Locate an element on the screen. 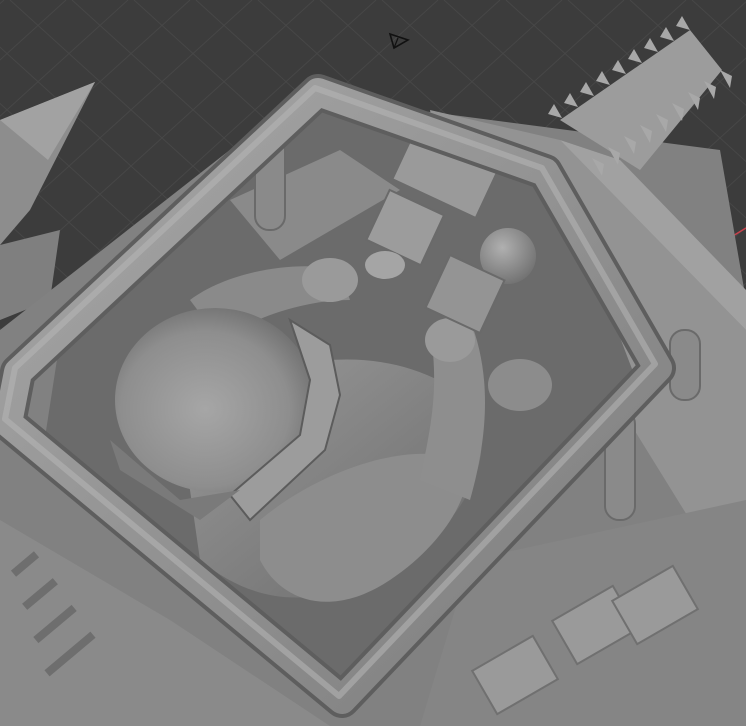  camera-gizmo-icon is located at coordinates (399, 41).